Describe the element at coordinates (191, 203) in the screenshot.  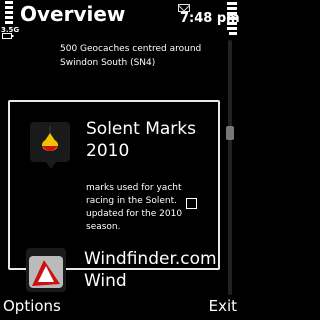
I see `item-checkbox` at that location.